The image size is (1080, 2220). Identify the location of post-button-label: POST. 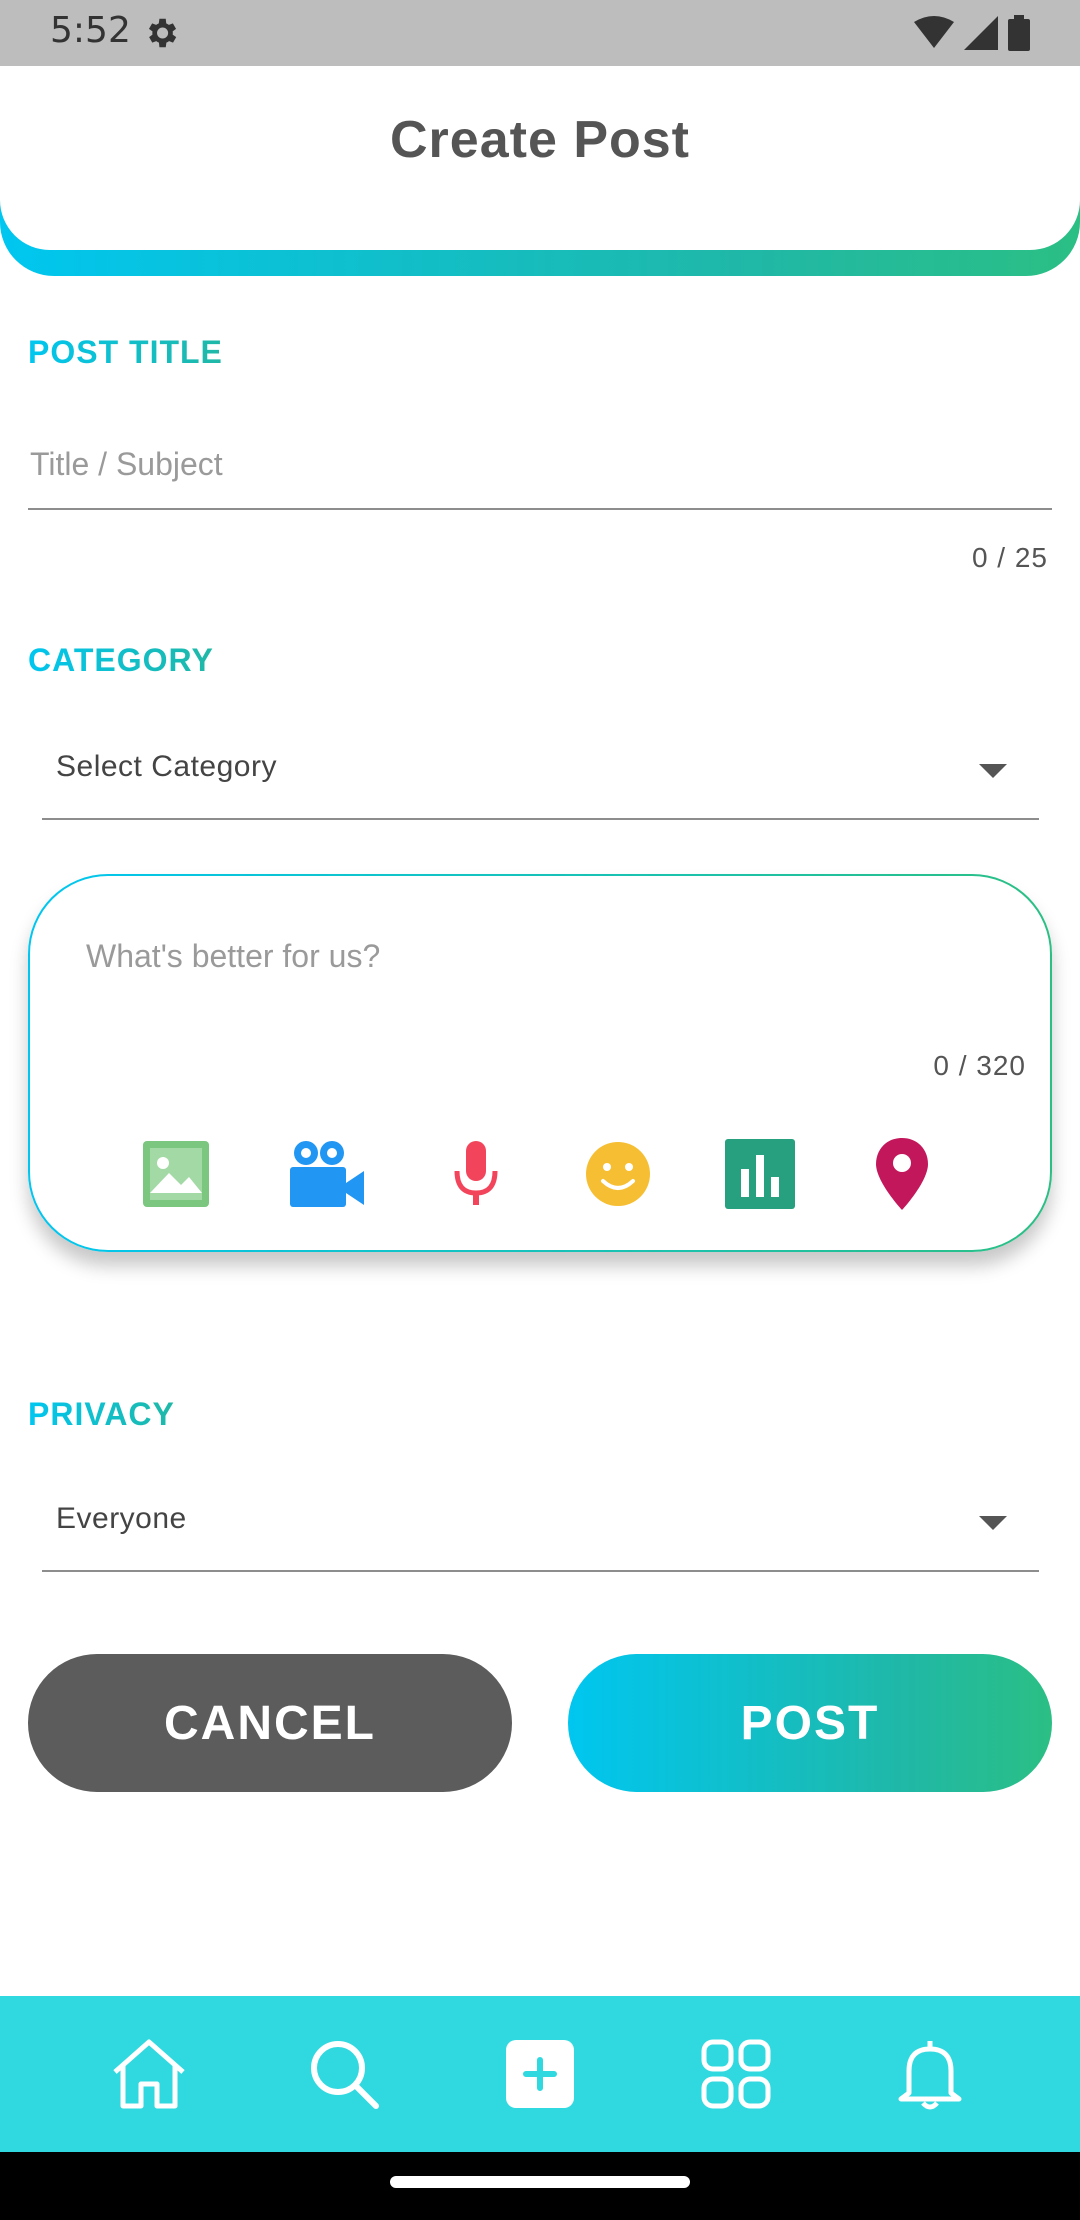
(810, 1723).